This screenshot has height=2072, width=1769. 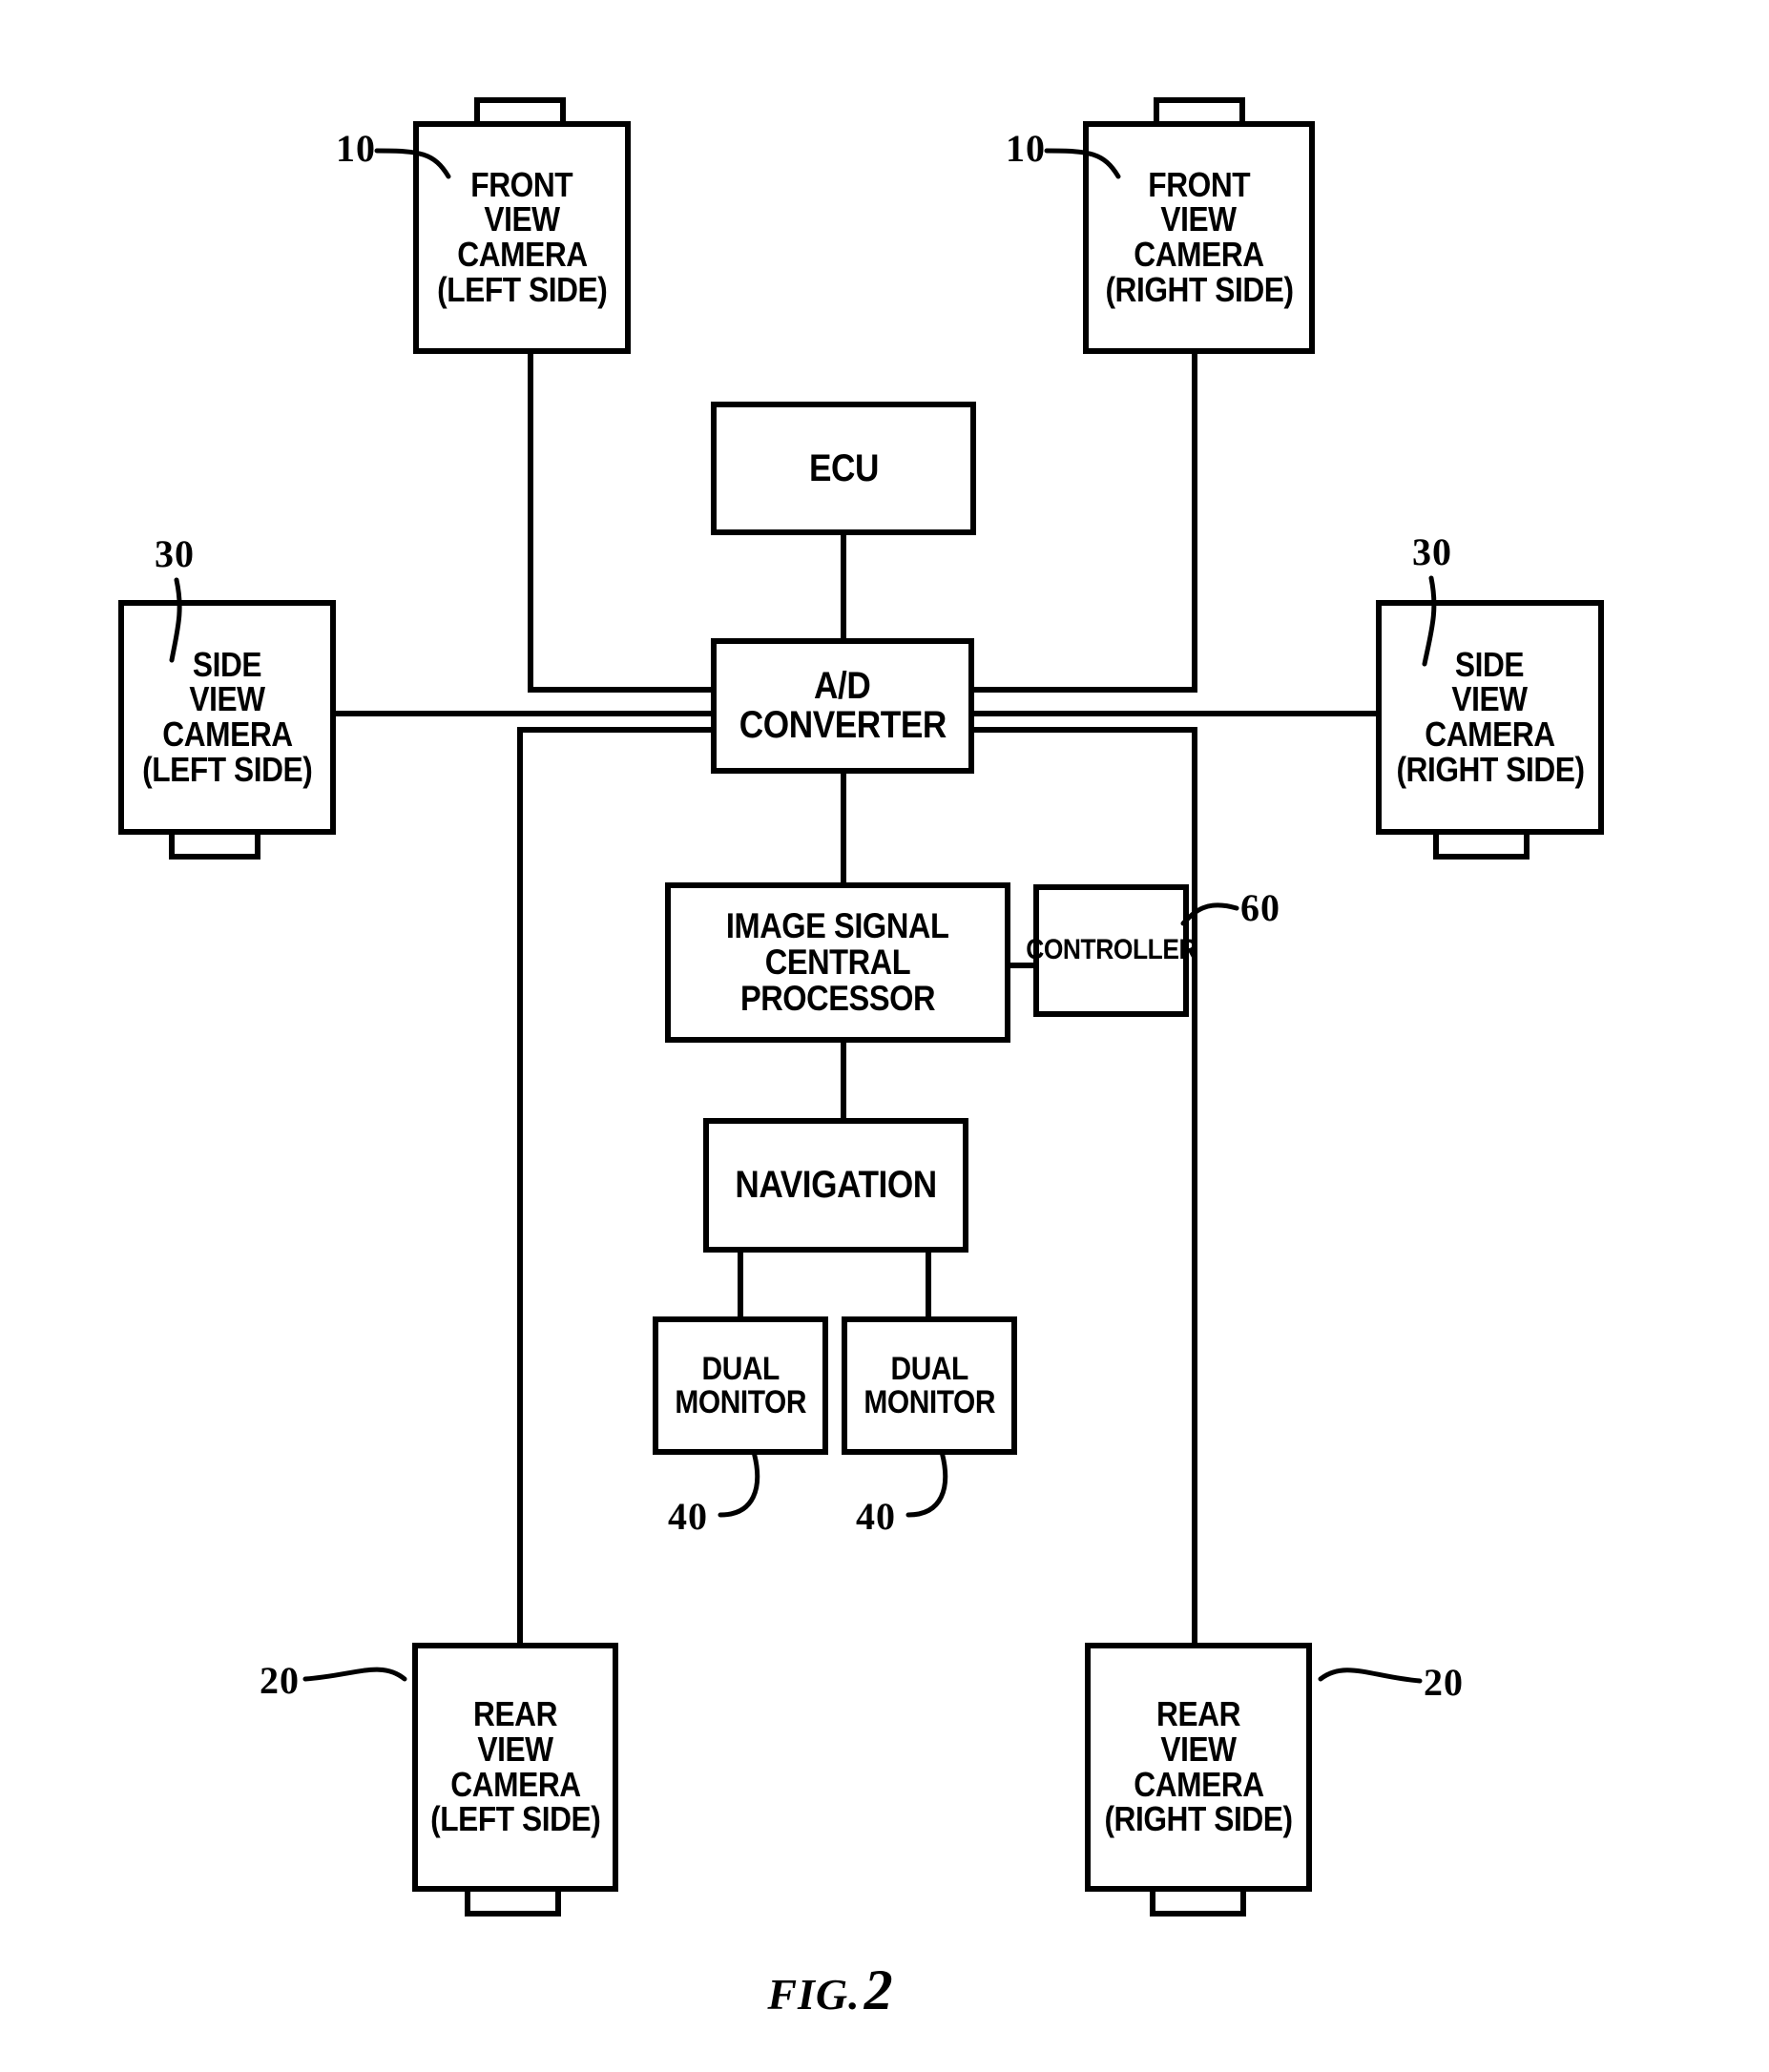 I want to click on ref-leader-40-left, so click(x=739, y=1483).